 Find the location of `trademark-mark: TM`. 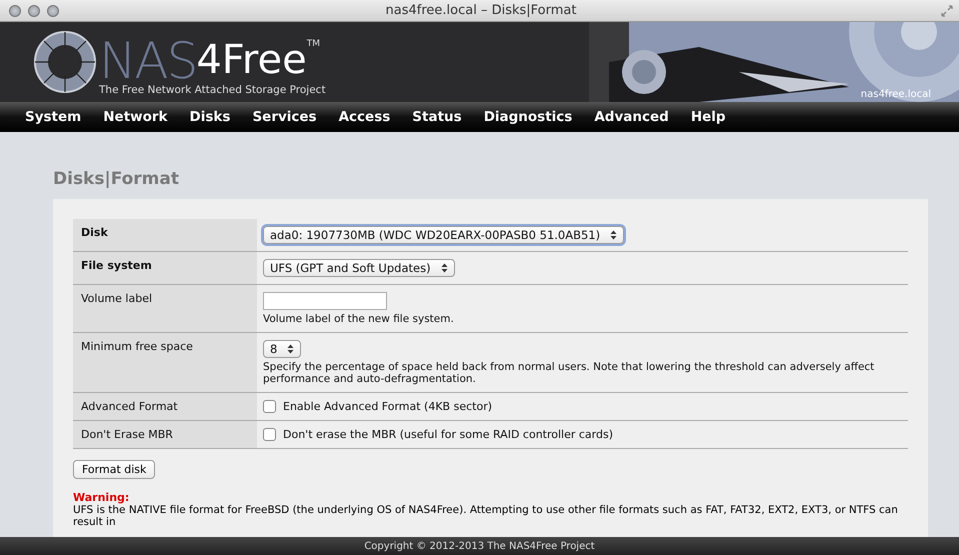

trademark-mark: TM is located at coordinates (313, 44).